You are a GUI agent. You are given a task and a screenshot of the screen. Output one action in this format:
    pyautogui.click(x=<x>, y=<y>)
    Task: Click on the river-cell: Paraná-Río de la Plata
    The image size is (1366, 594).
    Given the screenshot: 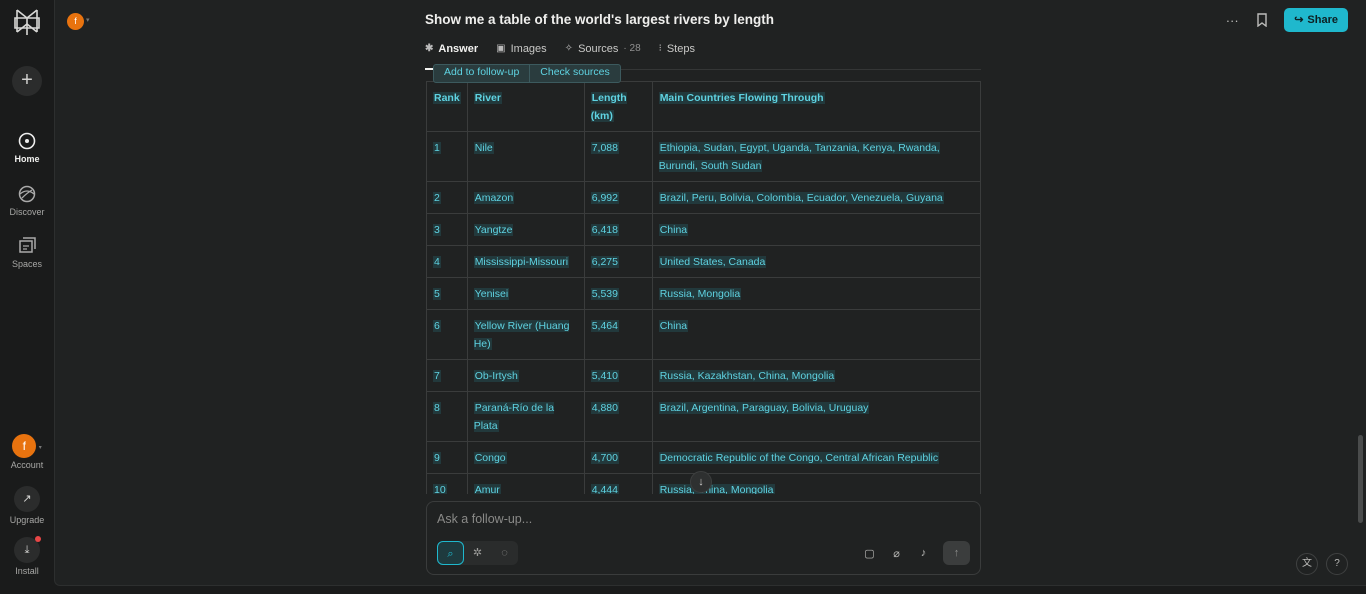 What is the action you would take?
    pyautogui.click(x=525, y=416)
    